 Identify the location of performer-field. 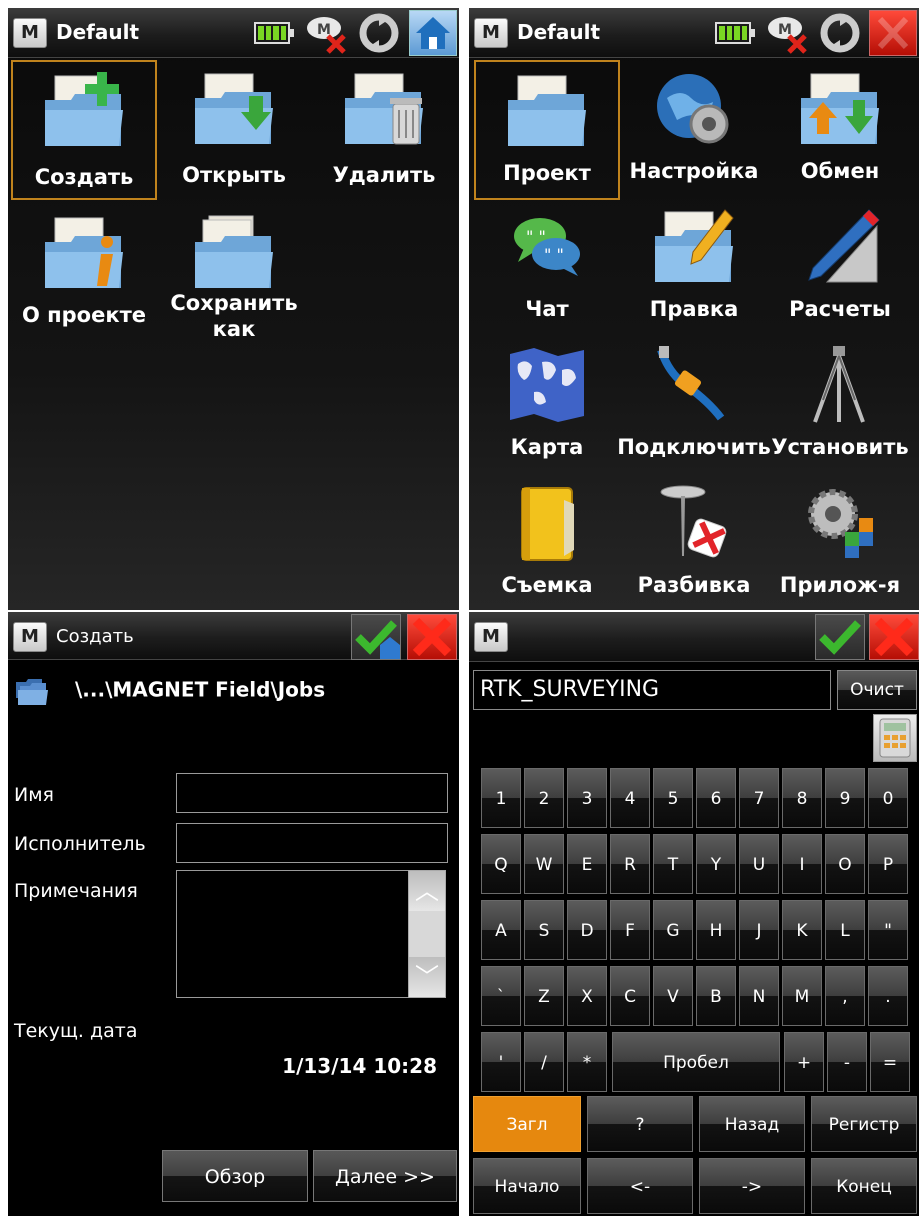
(312, 843).